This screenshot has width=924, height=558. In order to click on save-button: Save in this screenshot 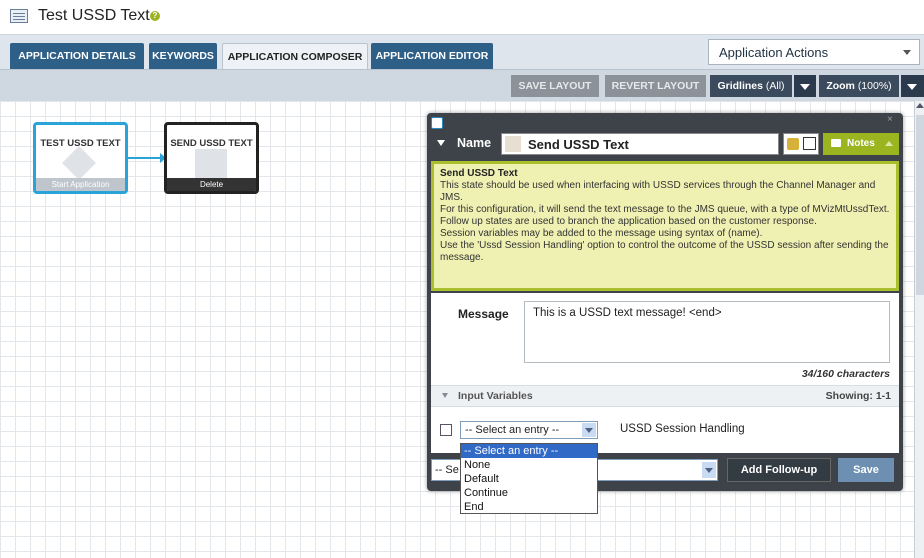, I will do `click(866, 470)`.